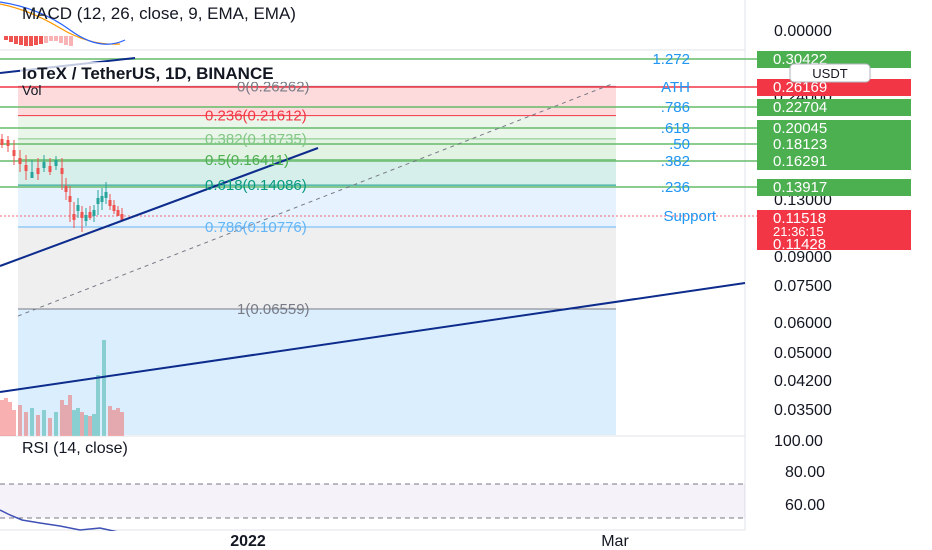  Describe the element at coordinates (75, 448) in the screenshot. I see `rsi-label: RSI (14, close)` at that location.